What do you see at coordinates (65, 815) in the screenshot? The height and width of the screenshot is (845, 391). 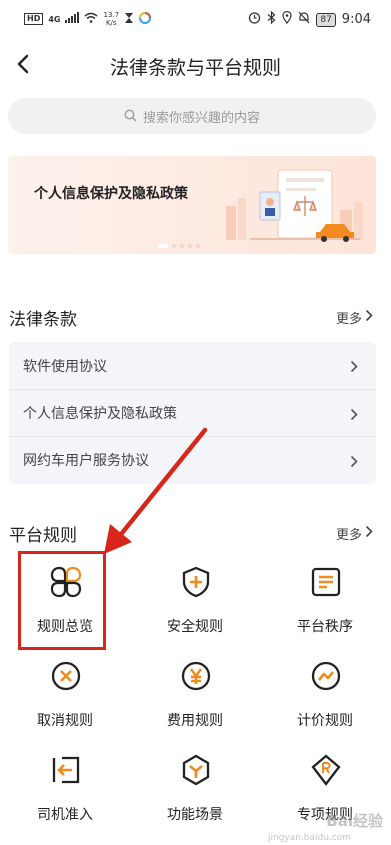 I see `rule-label: 司机准入` at bounding box center [65, 815].